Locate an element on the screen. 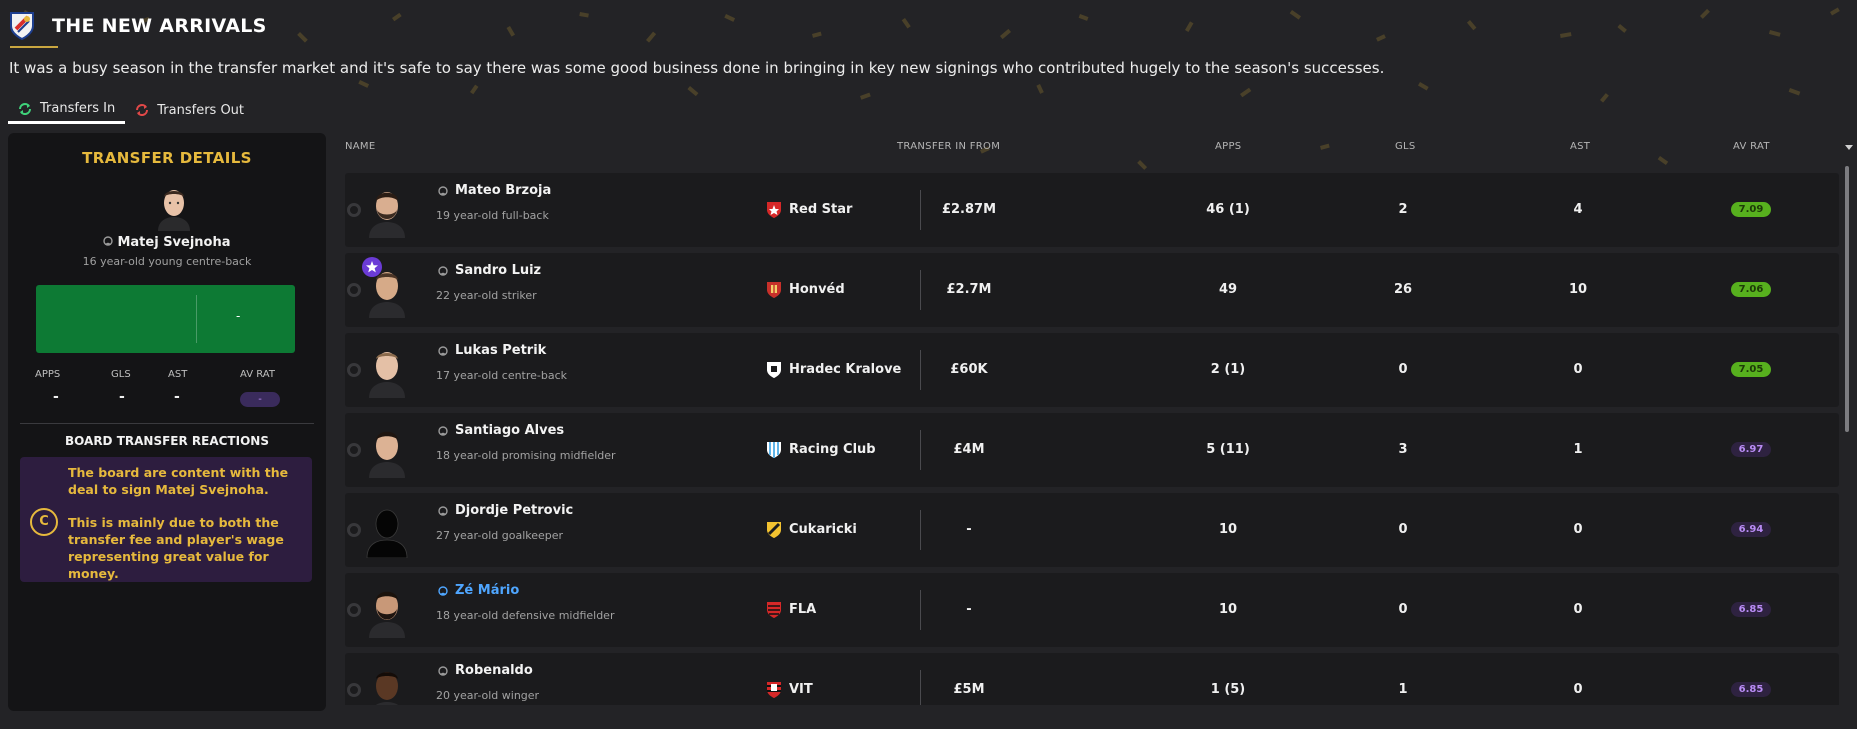  column-header-gls: GLS is located at coordinates (1405, 146).